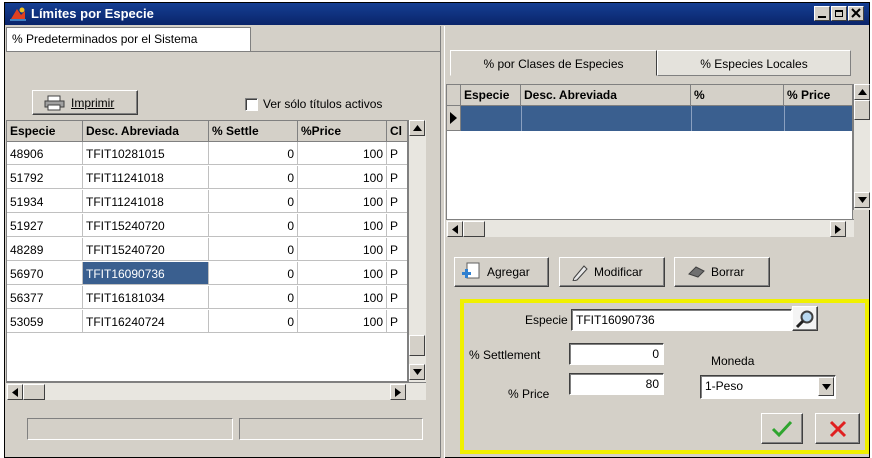  I want to click on panel-splitter, so click(442, 242).